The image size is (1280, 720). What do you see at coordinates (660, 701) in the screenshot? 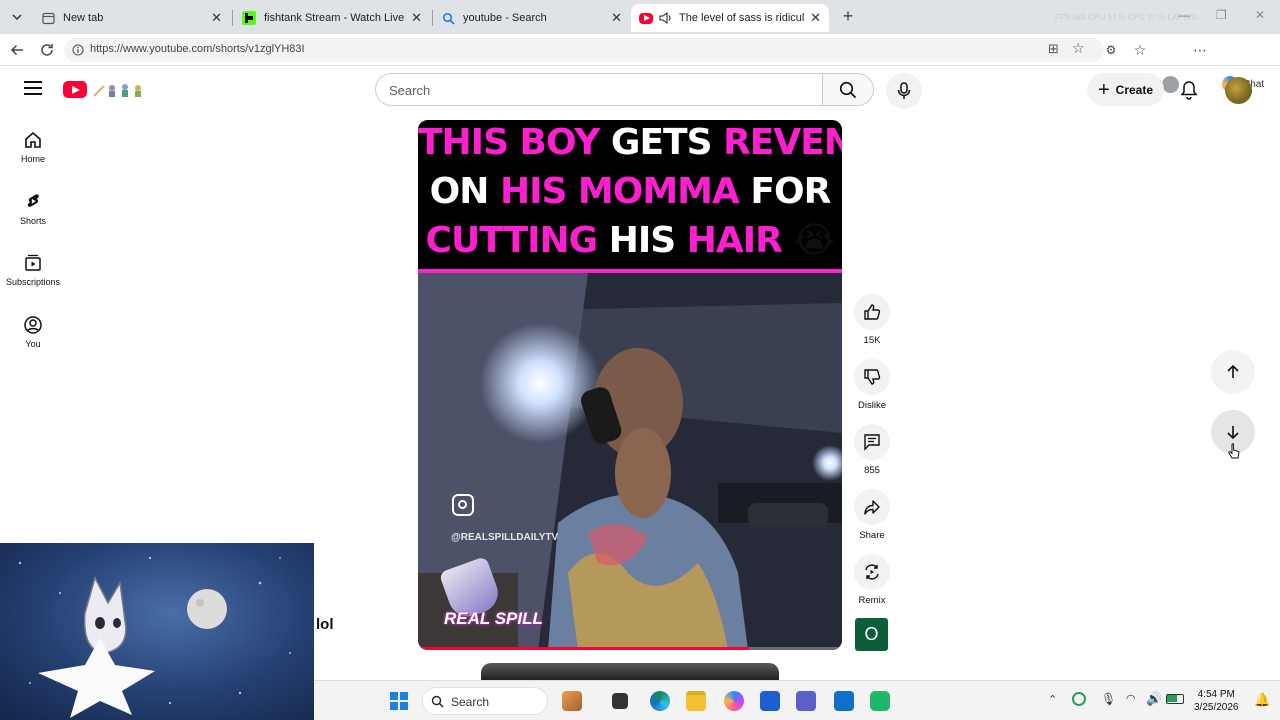
I see `edge-browser-icon` at bounding box center [660, 701].